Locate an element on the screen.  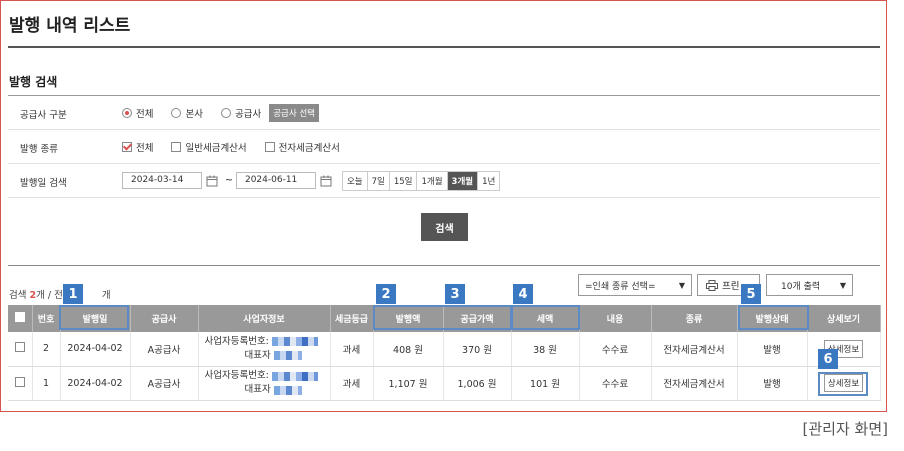
rep-label: 대표자 is located at coordinates (257, 389).